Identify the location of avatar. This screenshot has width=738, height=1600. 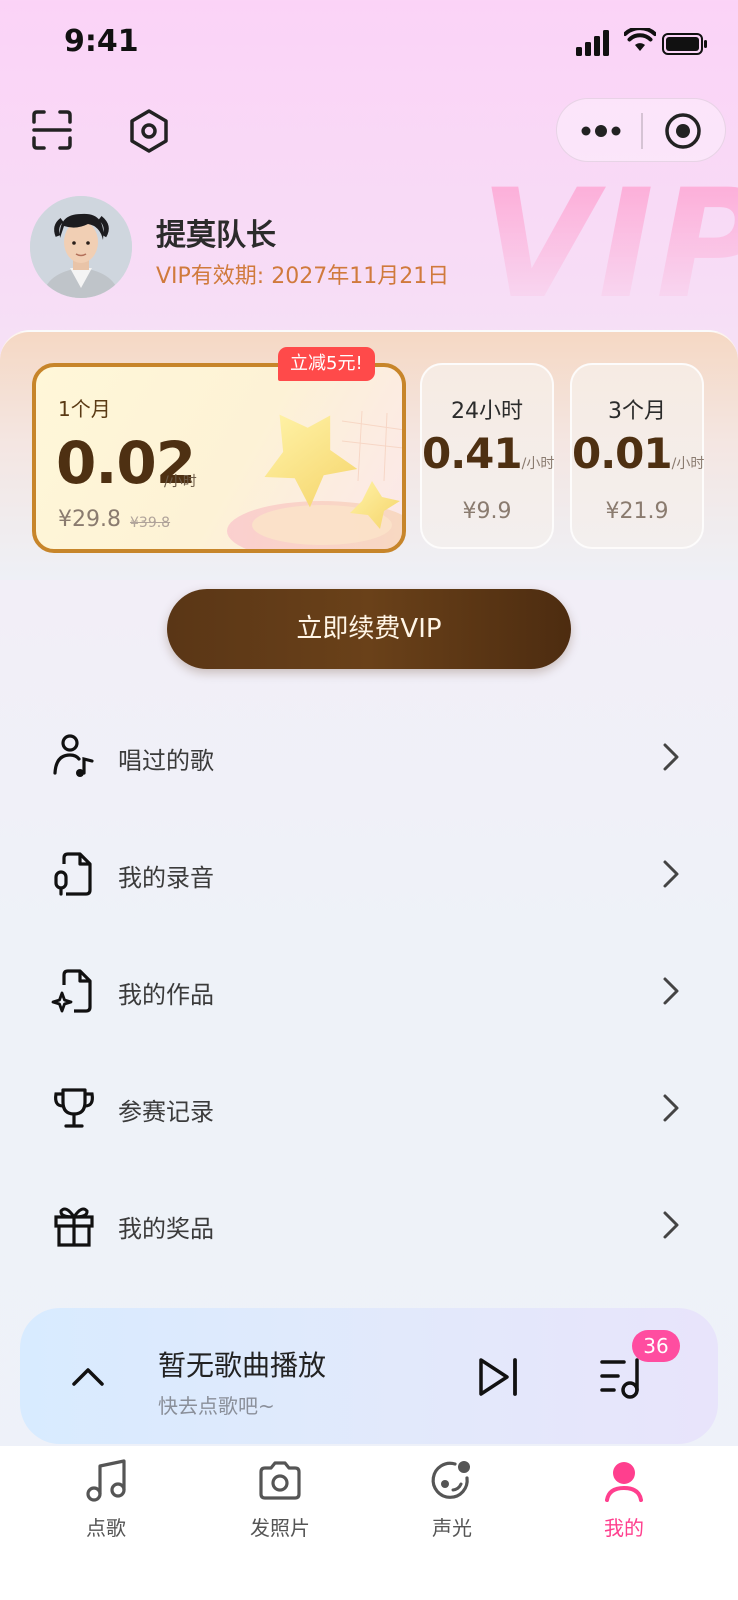
(81, 247).